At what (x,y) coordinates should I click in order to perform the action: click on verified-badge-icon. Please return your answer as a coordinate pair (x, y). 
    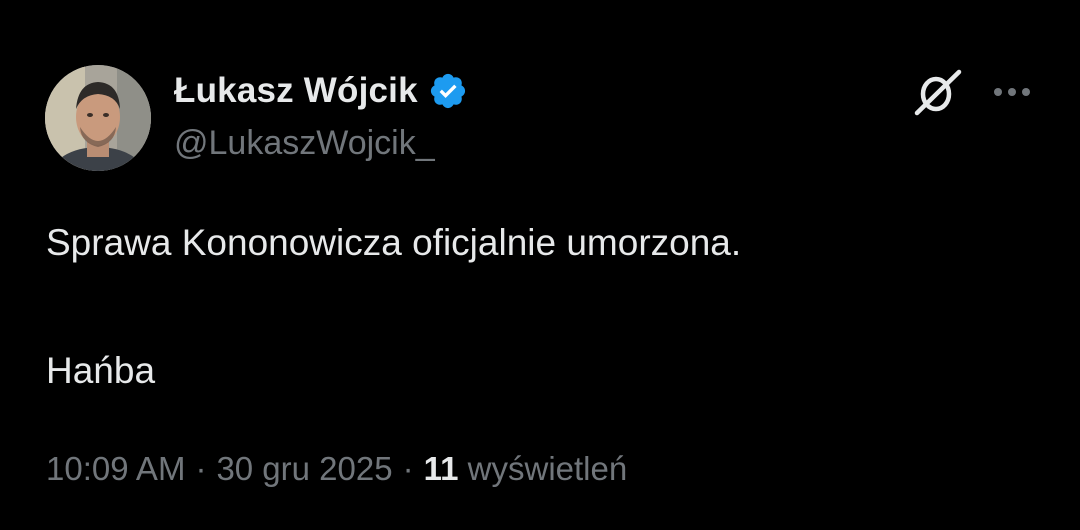
    Looking at the image, I should click on (448, 91).